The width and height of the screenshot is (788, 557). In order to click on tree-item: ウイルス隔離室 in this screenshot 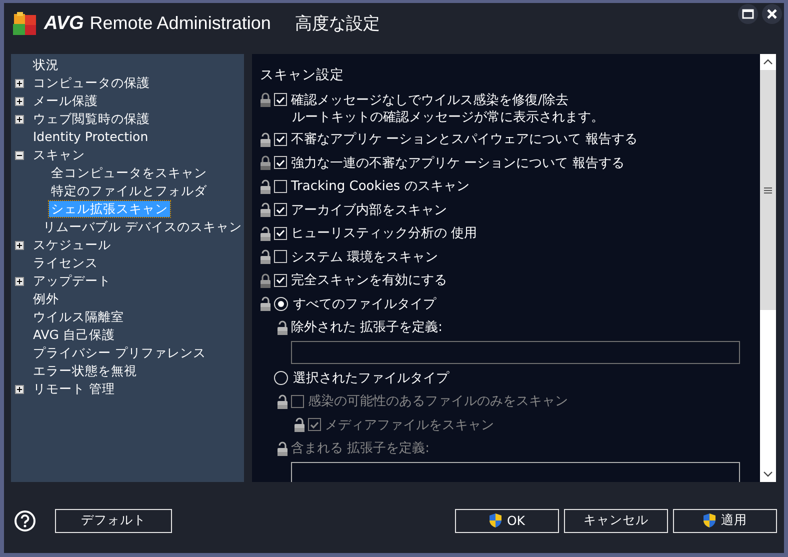, I will do `click(78, 317)`.